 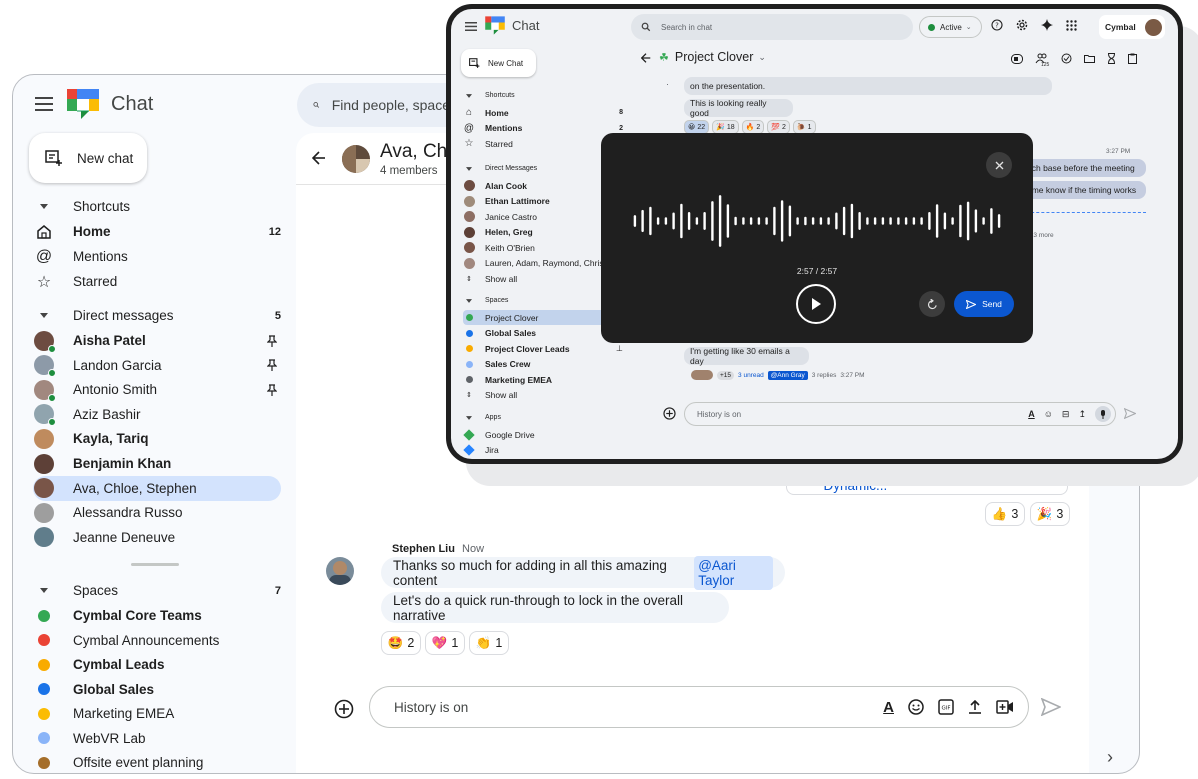 I want to click on message-bubble: uch base before the meeting, so click(x=1083, y=168).